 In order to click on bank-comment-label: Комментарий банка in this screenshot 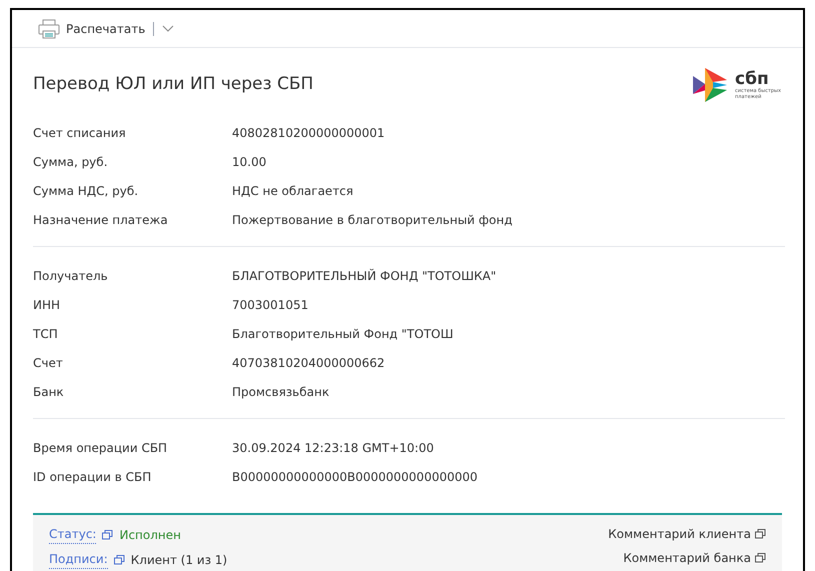, I will do `click(687, 558)`.